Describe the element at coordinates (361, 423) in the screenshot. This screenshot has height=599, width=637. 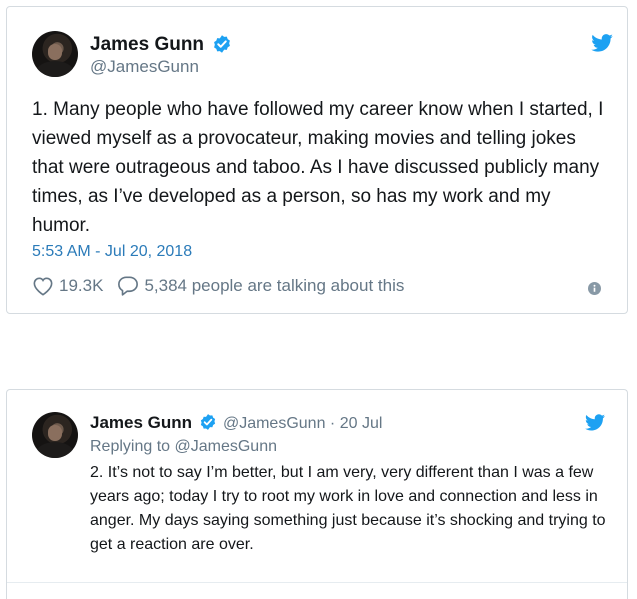
I see `tweet-date: 20 Jul` at that location.